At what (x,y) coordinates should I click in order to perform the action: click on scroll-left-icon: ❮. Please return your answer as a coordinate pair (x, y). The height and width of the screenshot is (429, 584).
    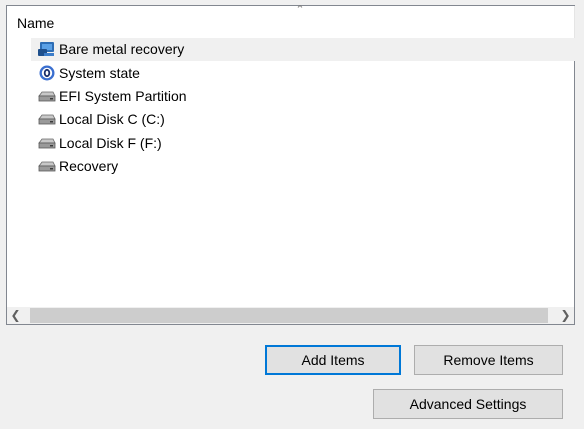
    Looking at the image, I should click on (15, 315).